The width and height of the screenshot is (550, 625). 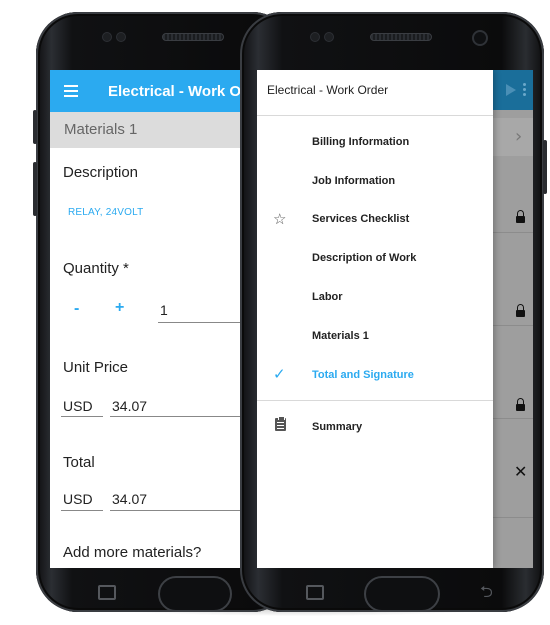 I want to click on drawer-item-description-of-work: Description of Work, so click(x=364, y=258).